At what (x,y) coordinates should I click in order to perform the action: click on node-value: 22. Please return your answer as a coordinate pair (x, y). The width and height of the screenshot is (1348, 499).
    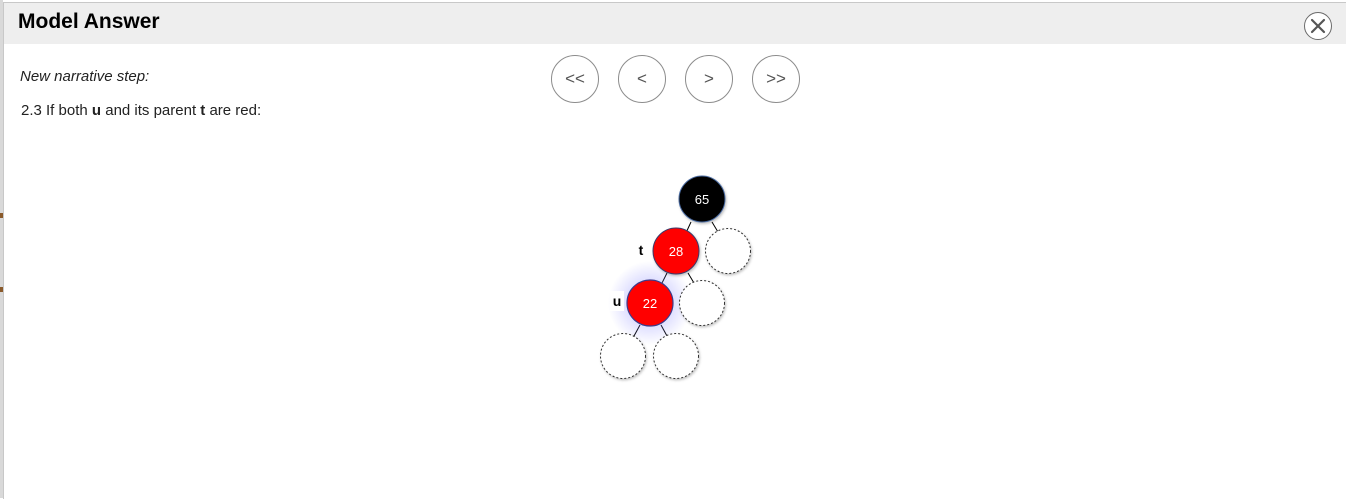
    Looking at the image, I should click on (650, 303).